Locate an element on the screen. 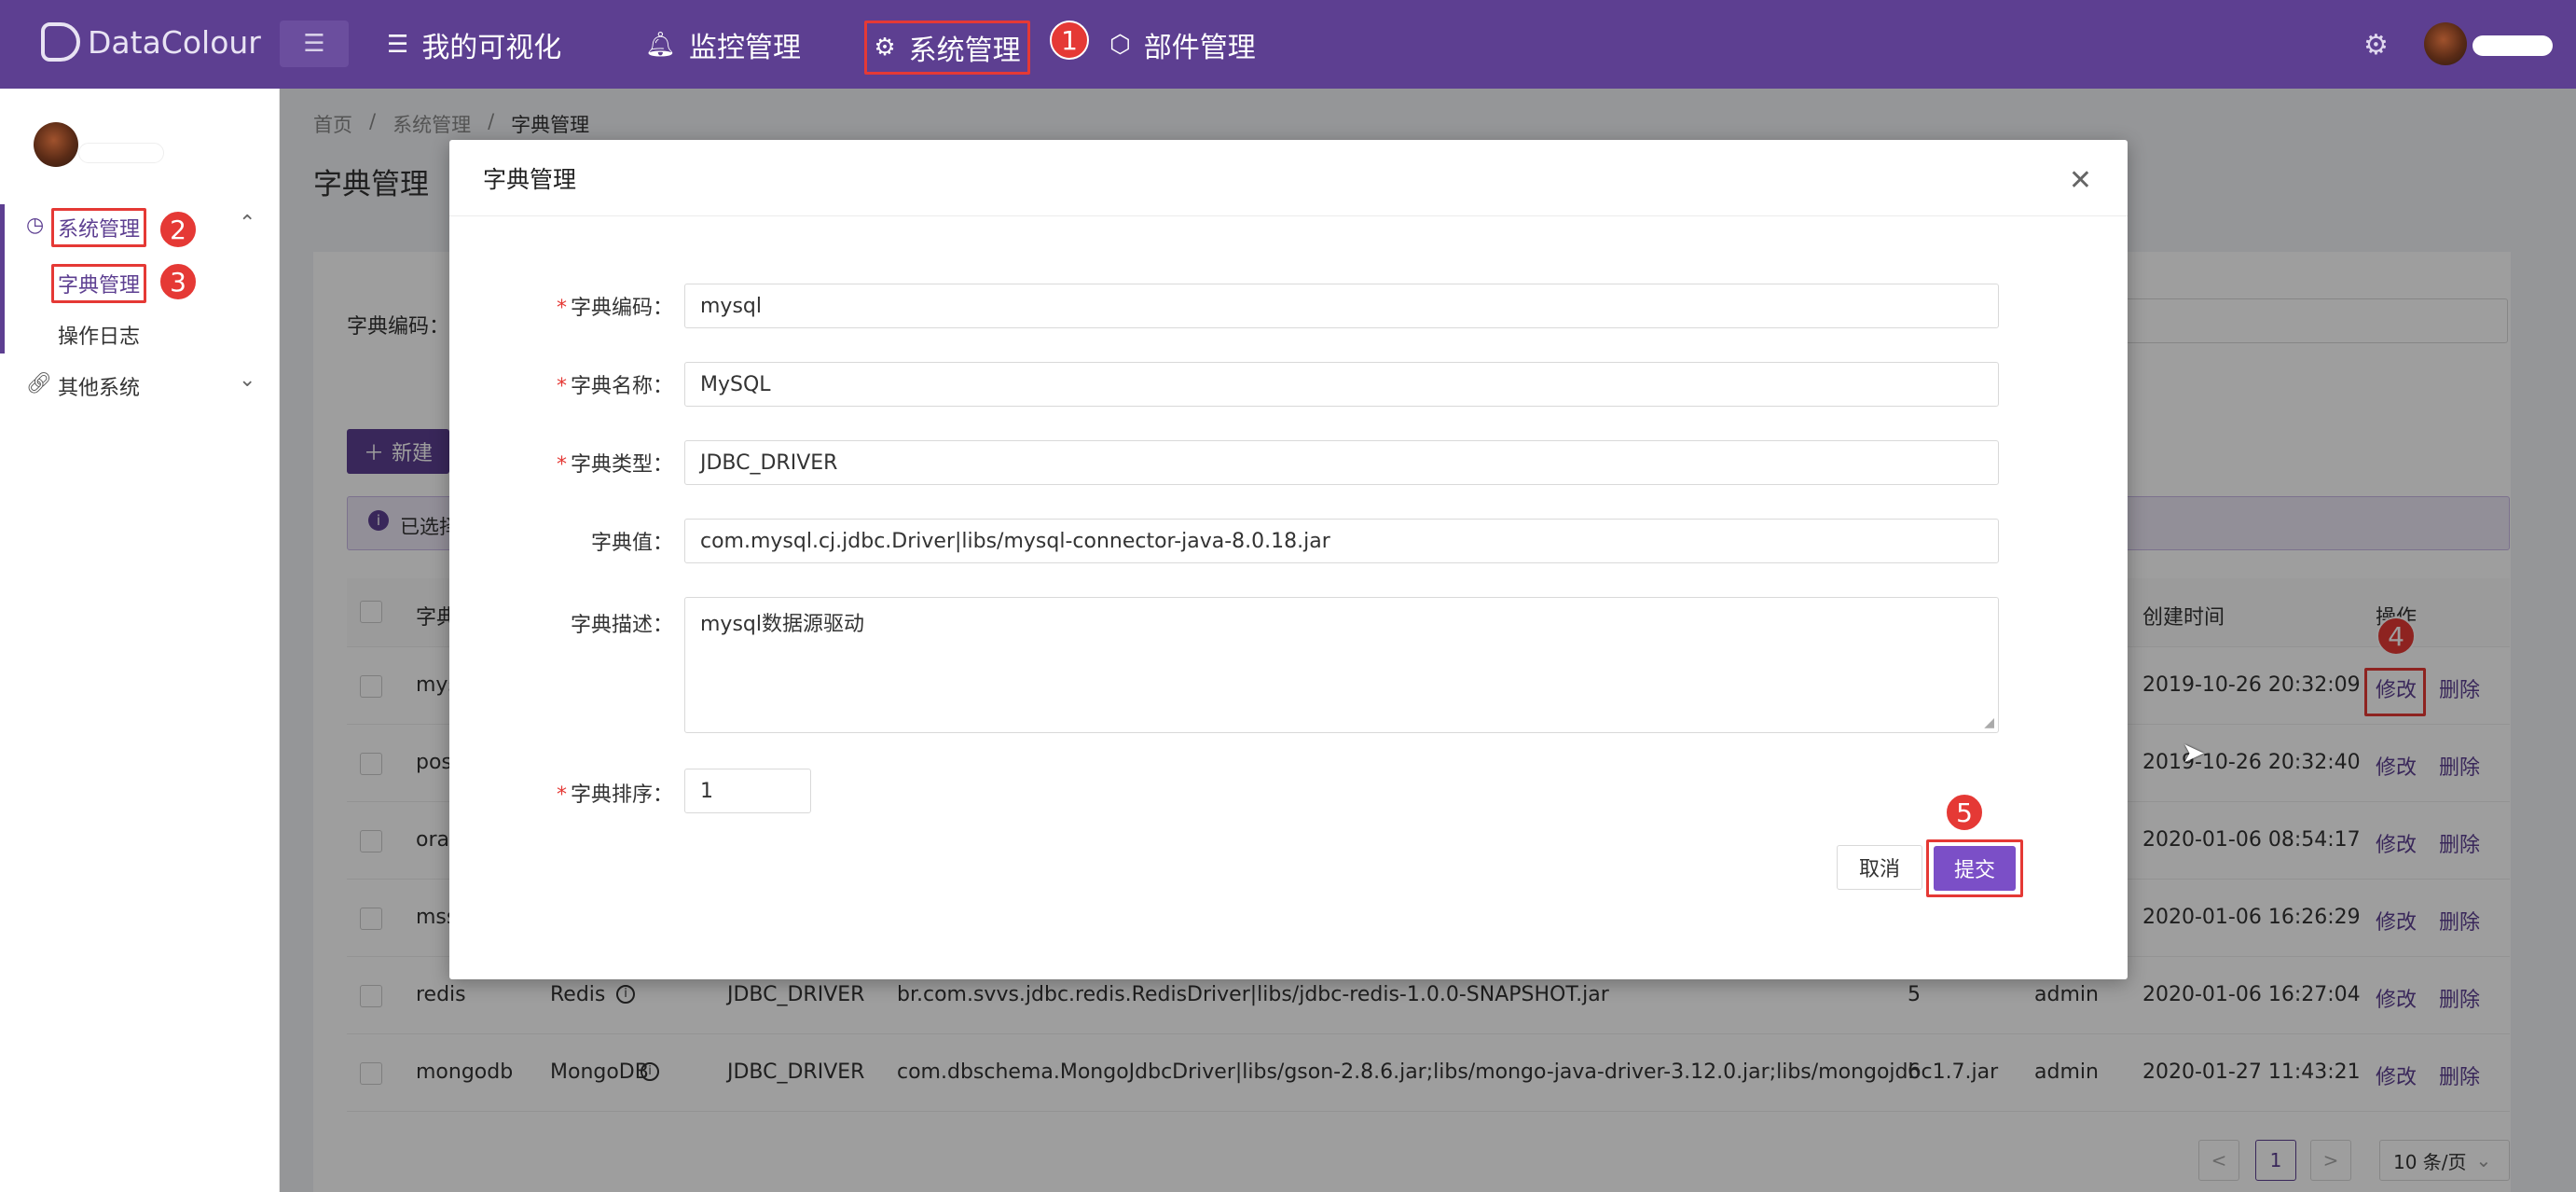 The width and height of the screenshot is (2576, 1192). nav-monitor-management: 🔔︎ 监控管理 is located at coordinates (723, 44).